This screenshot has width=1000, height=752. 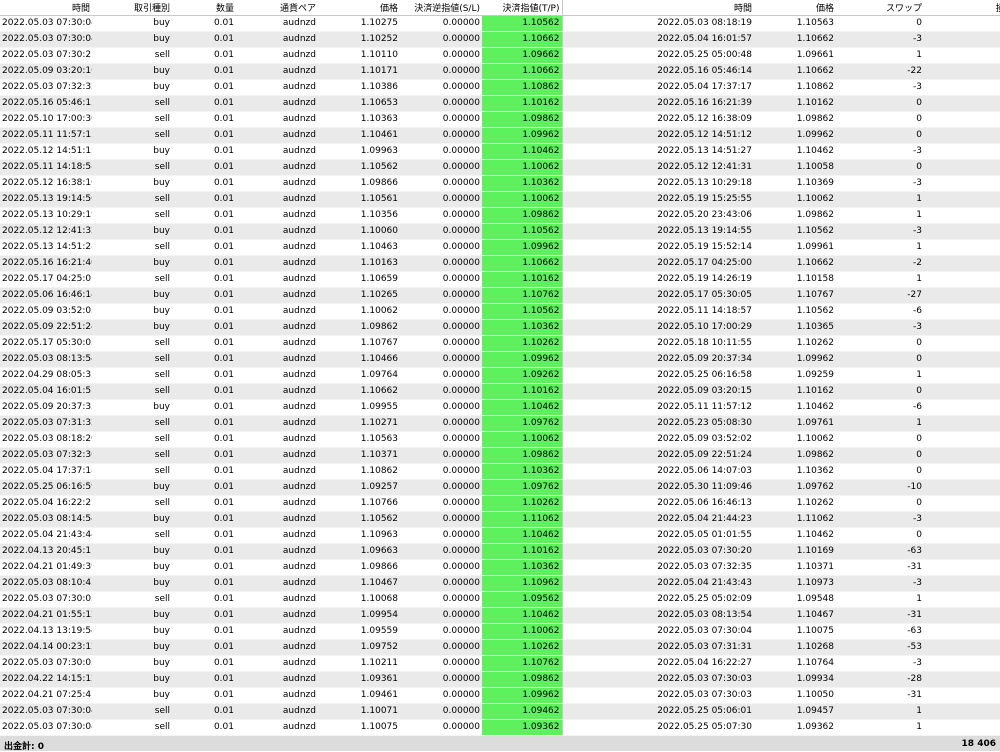 What do you see at coordinates (359, 8) in the screenshot?
I see `column-header-4: 価格` at bounding box center [359, 8].